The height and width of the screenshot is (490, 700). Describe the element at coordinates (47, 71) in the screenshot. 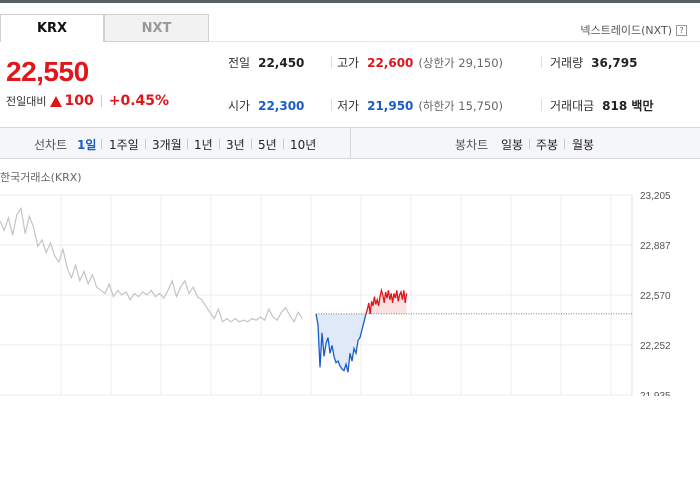

I see `current-price: 22,550` at that location.